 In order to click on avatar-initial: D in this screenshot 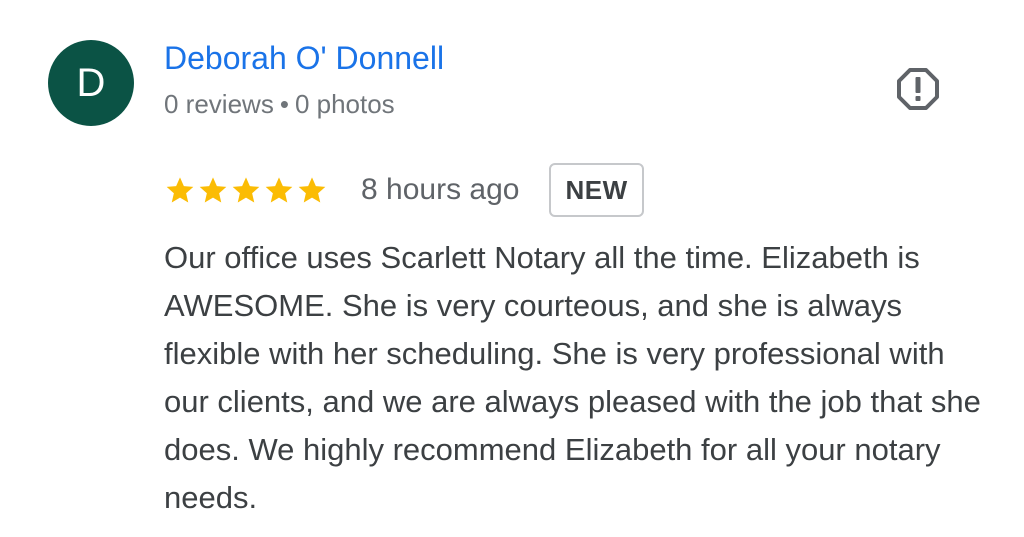, I will do `click(91, 82)`.